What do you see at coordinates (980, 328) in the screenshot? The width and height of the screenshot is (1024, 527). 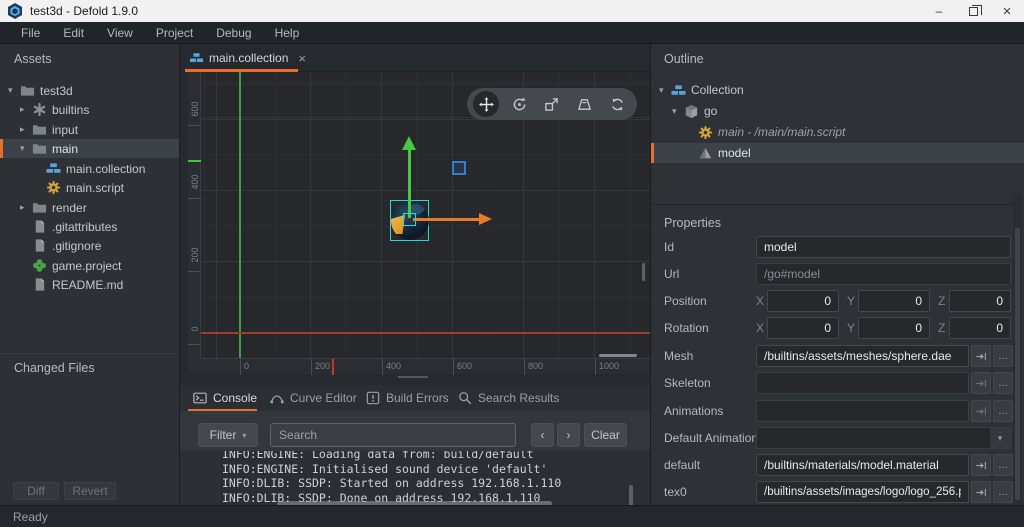 I see `rotation-z-input` at bounding box center [980, 328].